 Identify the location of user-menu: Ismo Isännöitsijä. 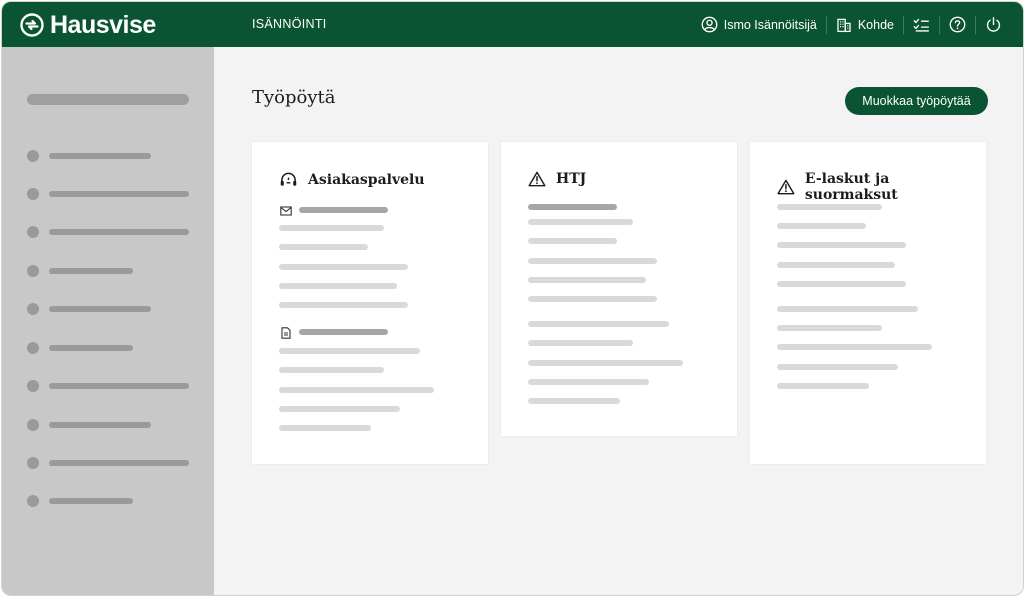
(759, 24).